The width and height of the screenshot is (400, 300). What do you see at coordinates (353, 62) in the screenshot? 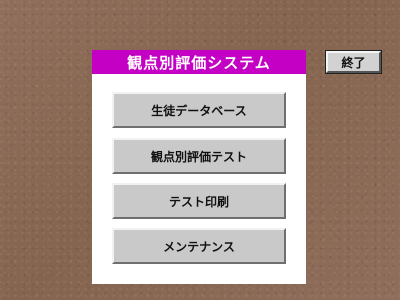
I see `exit-button: 終了` at bounding box center [353, 62].